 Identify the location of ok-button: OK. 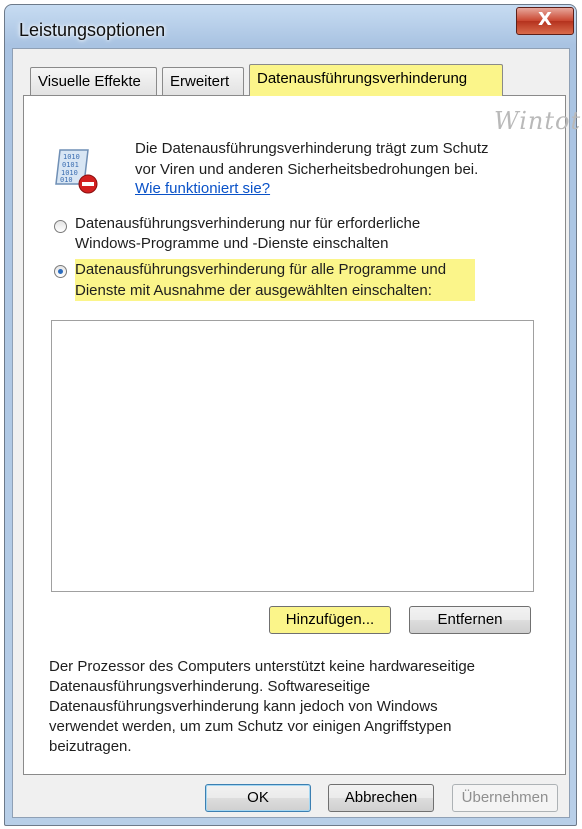
(258, 798).